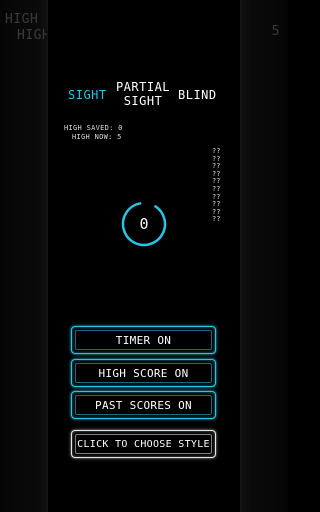 Image resolution: width=320 pixels, height=512 pixels. I want to click on tap-counter: 0, so click(144, 224).